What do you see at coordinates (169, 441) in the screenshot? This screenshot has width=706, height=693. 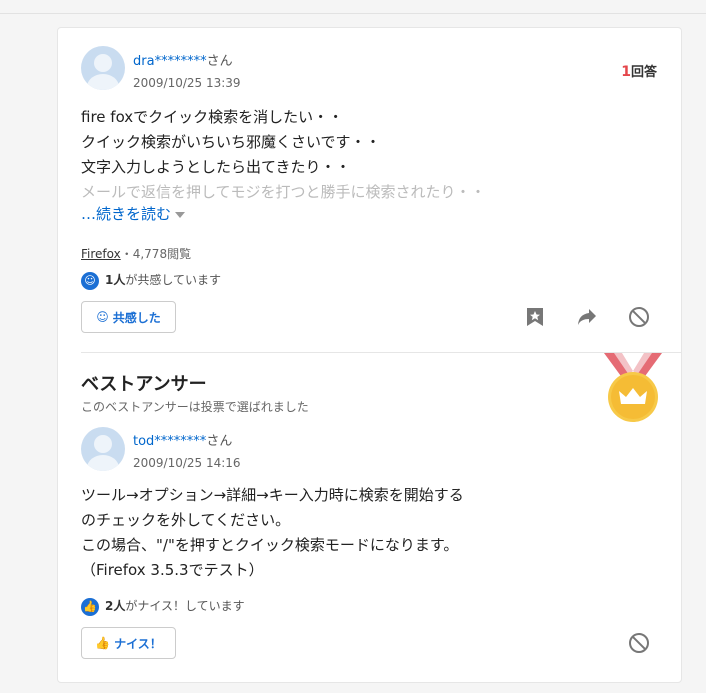 I see `answer-user-name: tod********` at bounding box center [169, 441].